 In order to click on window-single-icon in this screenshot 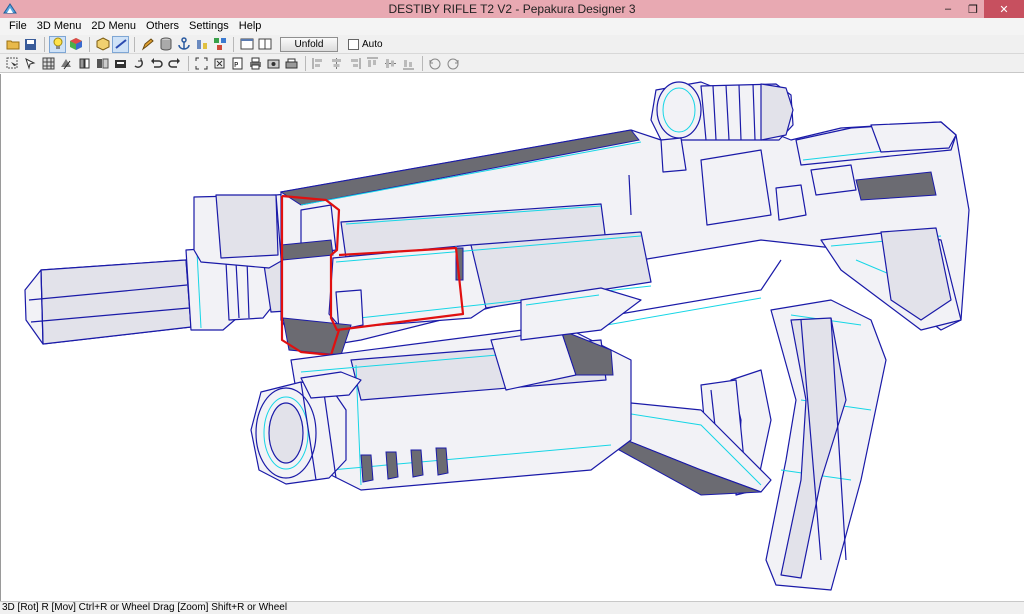, I will do `click(246, 44)`.